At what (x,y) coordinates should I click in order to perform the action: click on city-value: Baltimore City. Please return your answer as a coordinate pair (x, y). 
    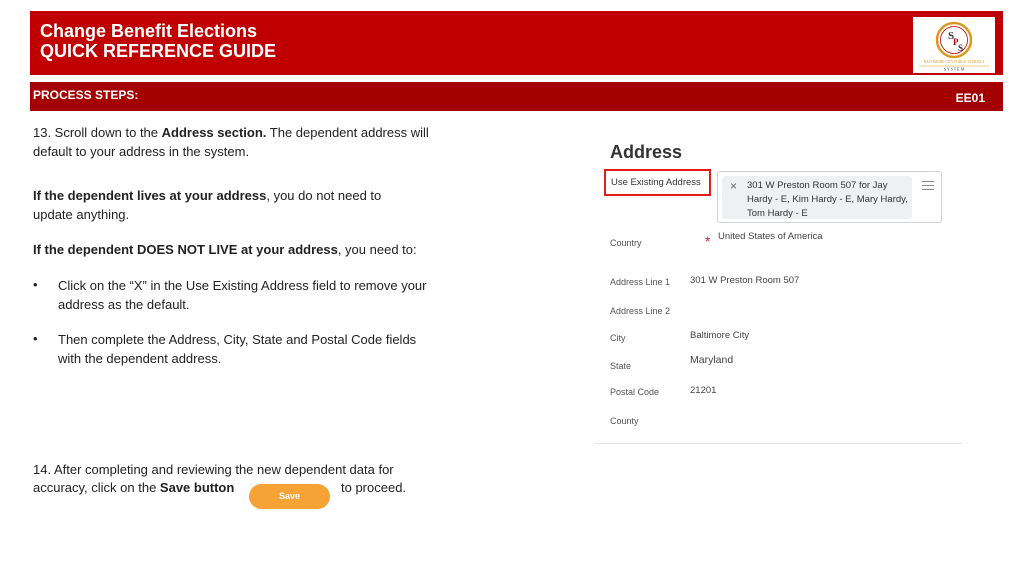
    Looking at the image, I should click on (719, 335).